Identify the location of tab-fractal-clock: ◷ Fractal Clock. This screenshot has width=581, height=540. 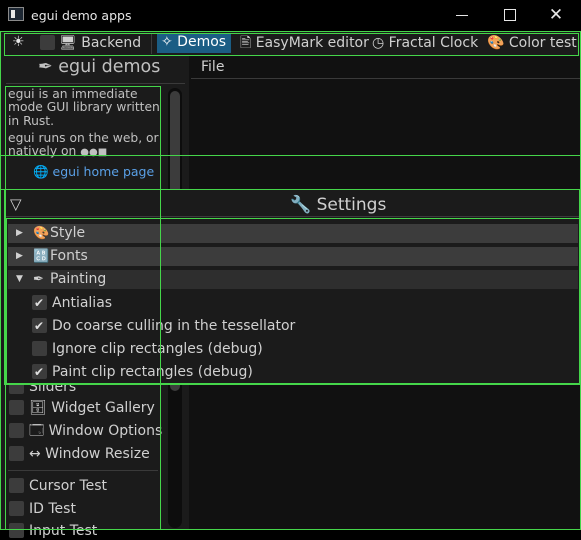
(425, 43).